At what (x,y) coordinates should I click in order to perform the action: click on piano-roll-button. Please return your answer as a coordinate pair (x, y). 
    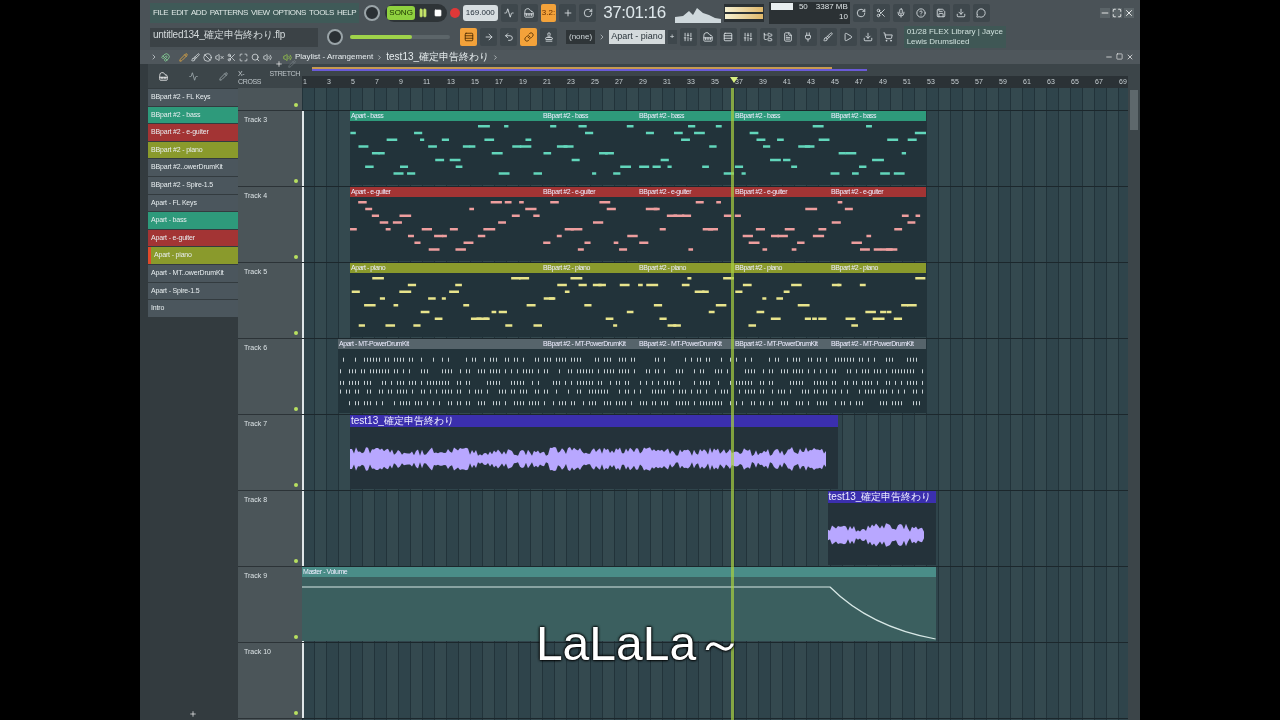
    Looking at the image, I should click on (708, 37).